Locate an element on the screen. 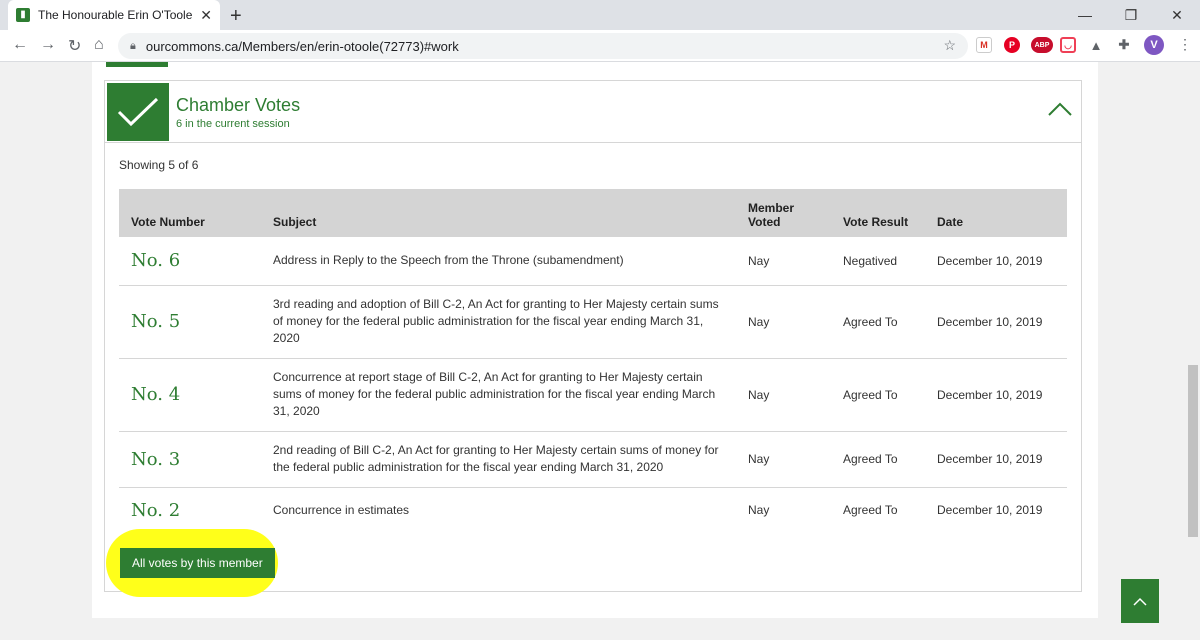  panel-title: Chamber Votes is located at coordinates (238, 105).